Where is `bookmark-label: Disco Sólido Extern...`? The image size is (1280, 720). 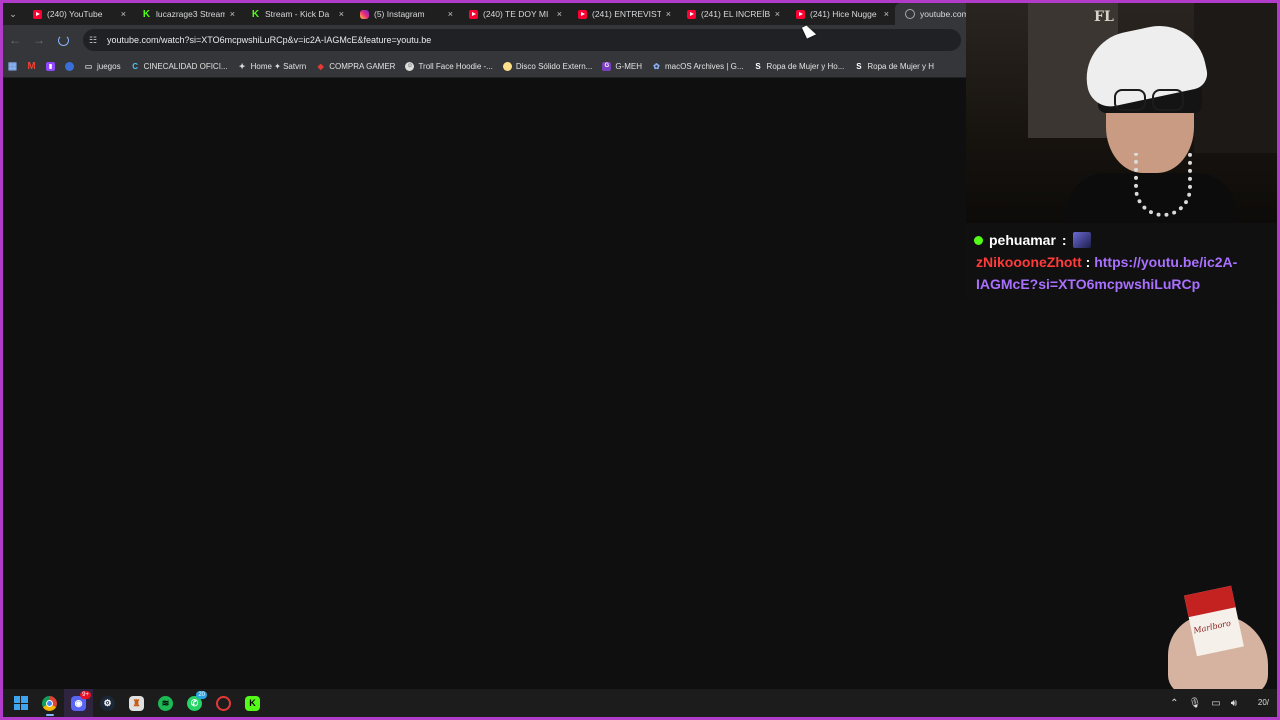 bookmark-label: Disco Sólido Extern... is located at coordinates (554, 66).